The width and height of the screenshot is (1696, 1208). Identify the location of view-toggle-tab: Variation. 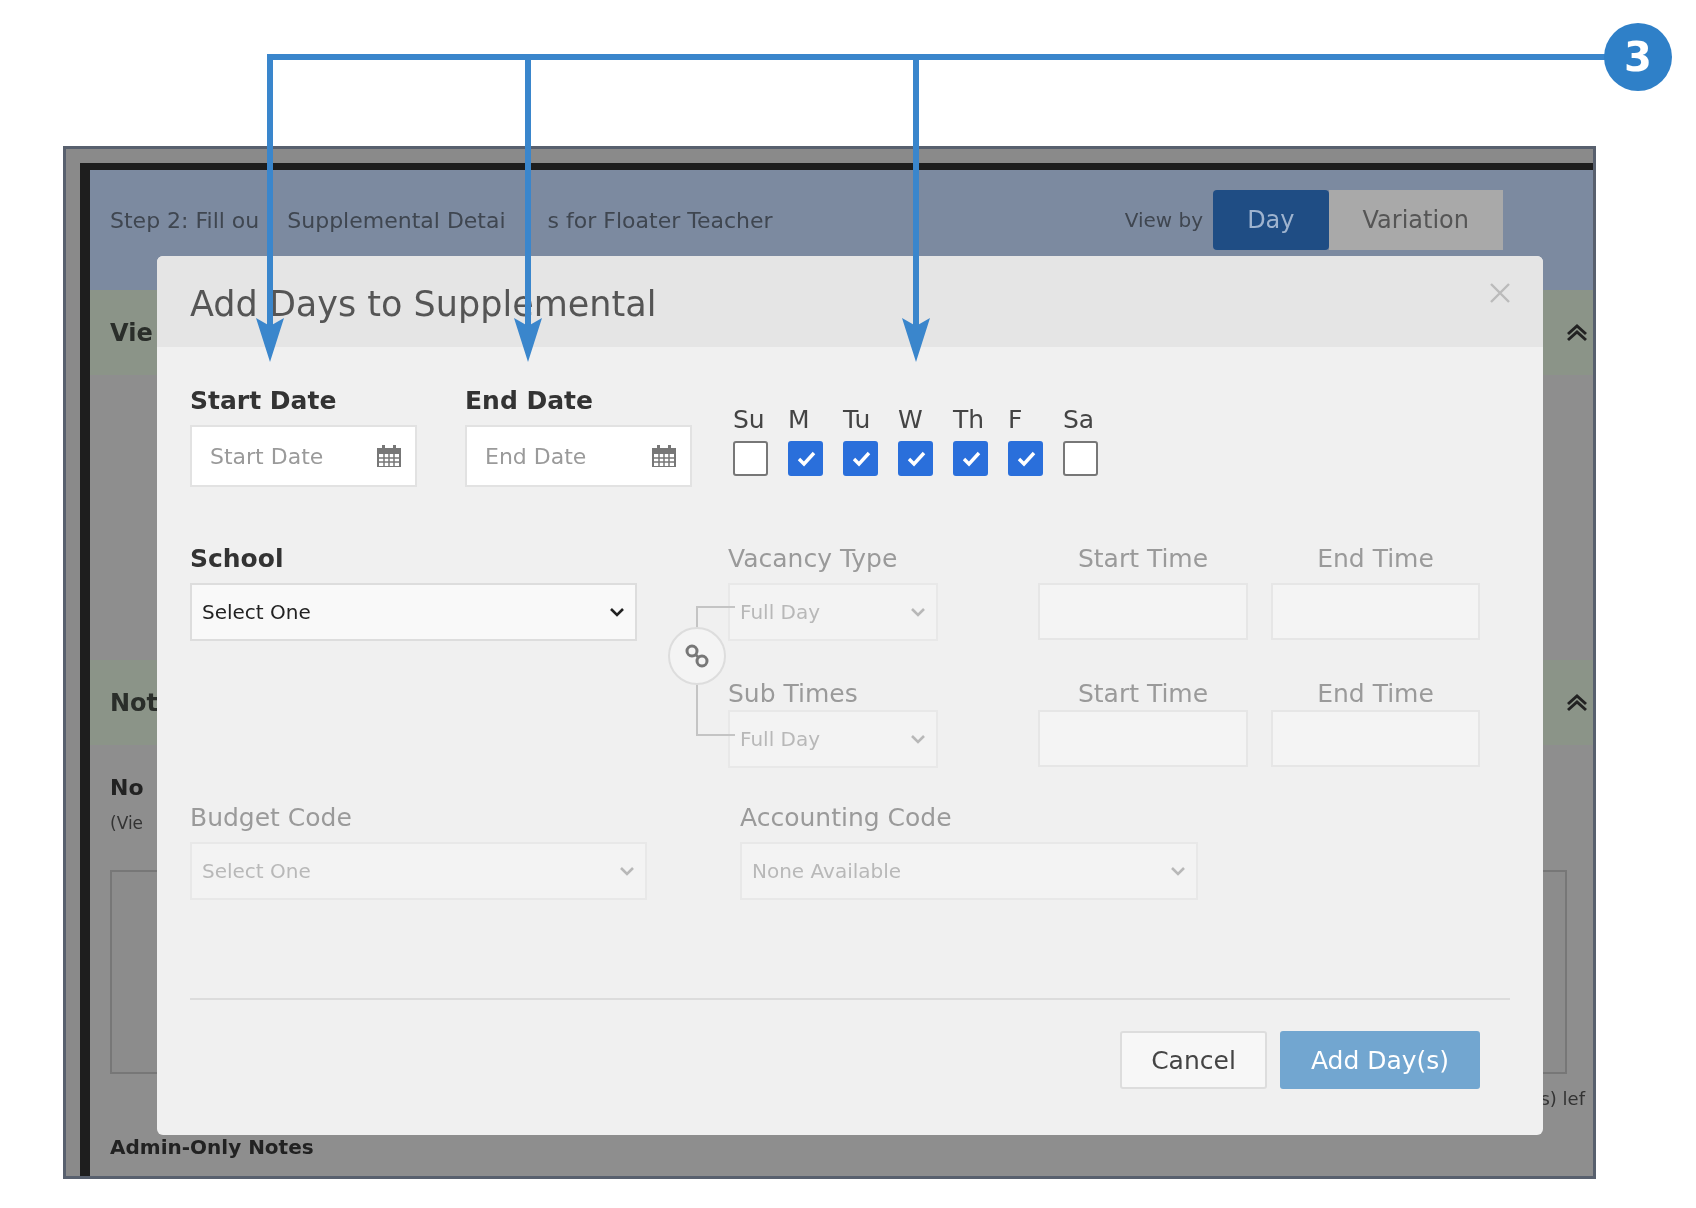
(1415, 220).